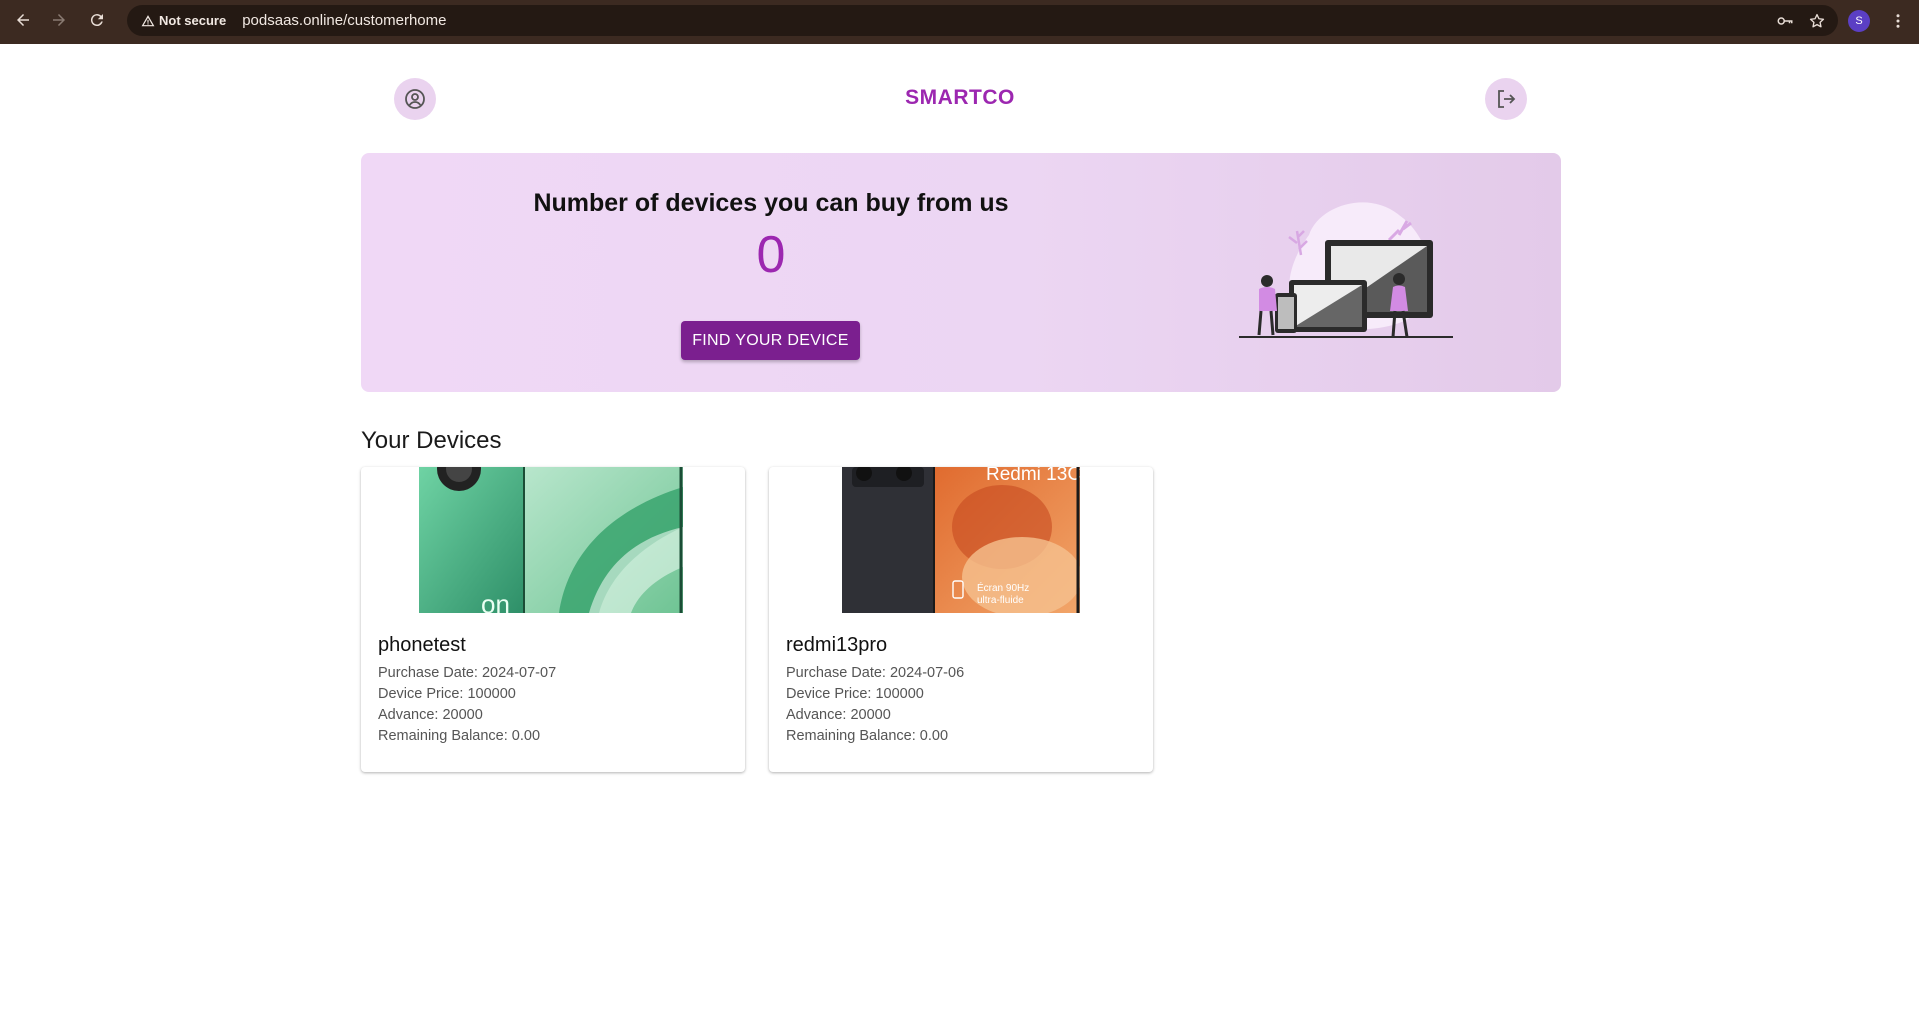 The width and height of the screenshot is (1919, 1034). Describe the element at coordinates (431, 440) in the screenshot. I see `your-devices-heading: Your Devices` at that location.